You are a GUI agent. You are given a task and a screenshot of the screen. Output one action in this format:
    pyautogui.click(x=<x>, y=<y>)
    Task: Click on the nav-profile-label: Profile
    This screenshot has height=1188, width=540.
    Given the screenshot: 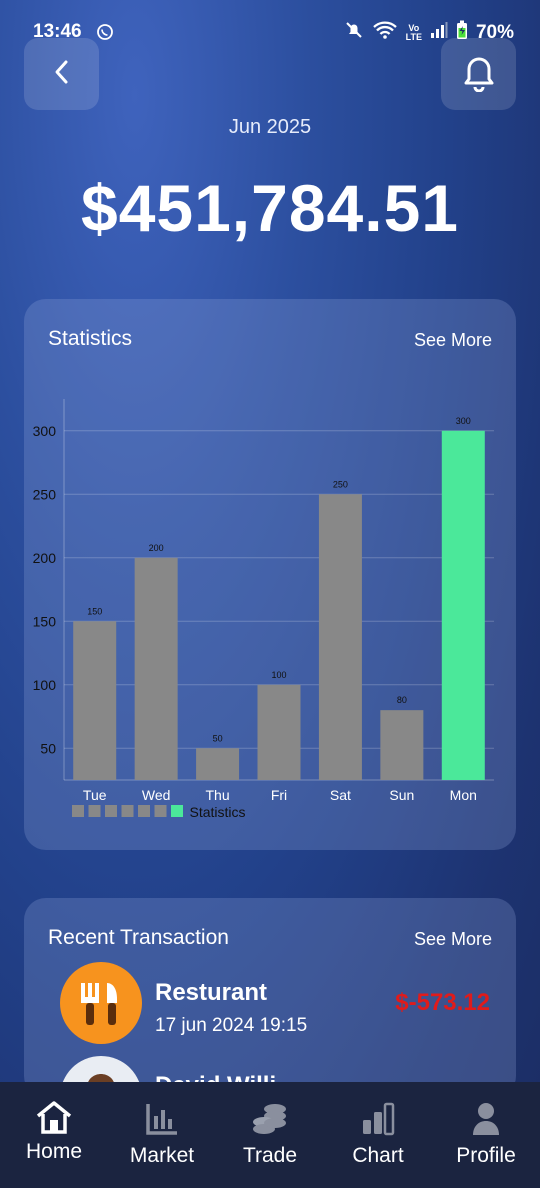 What is the action you would take?
    pyautogui.click(x=486, y=1155)
    